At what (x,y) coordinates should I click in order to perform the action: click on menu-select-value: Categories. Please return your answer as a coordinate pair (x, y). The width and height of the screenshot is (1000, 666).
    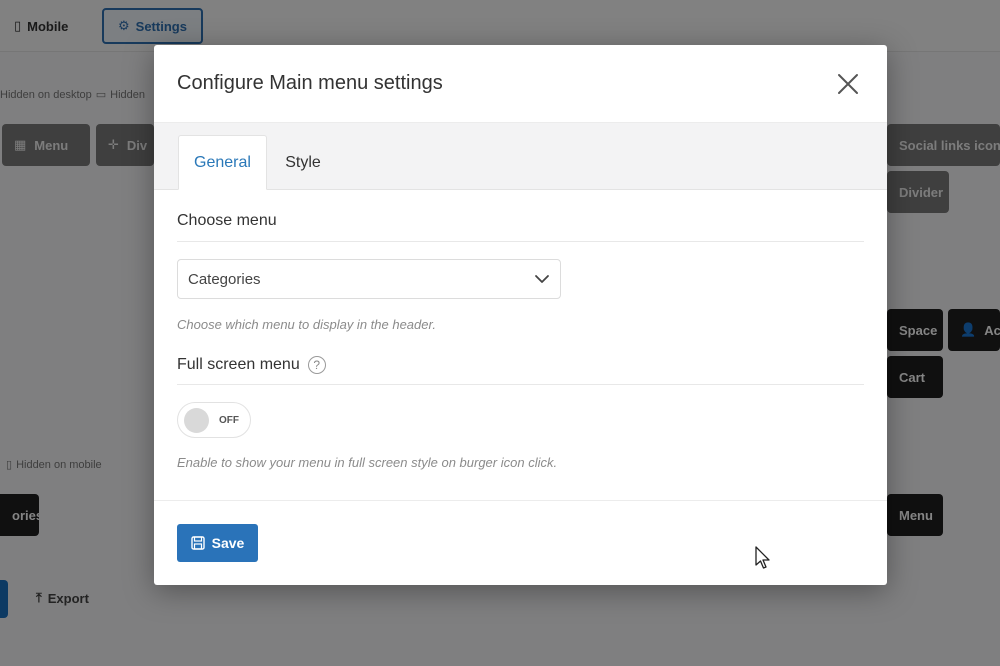
    Looking at the image, I should click on (224, 279).